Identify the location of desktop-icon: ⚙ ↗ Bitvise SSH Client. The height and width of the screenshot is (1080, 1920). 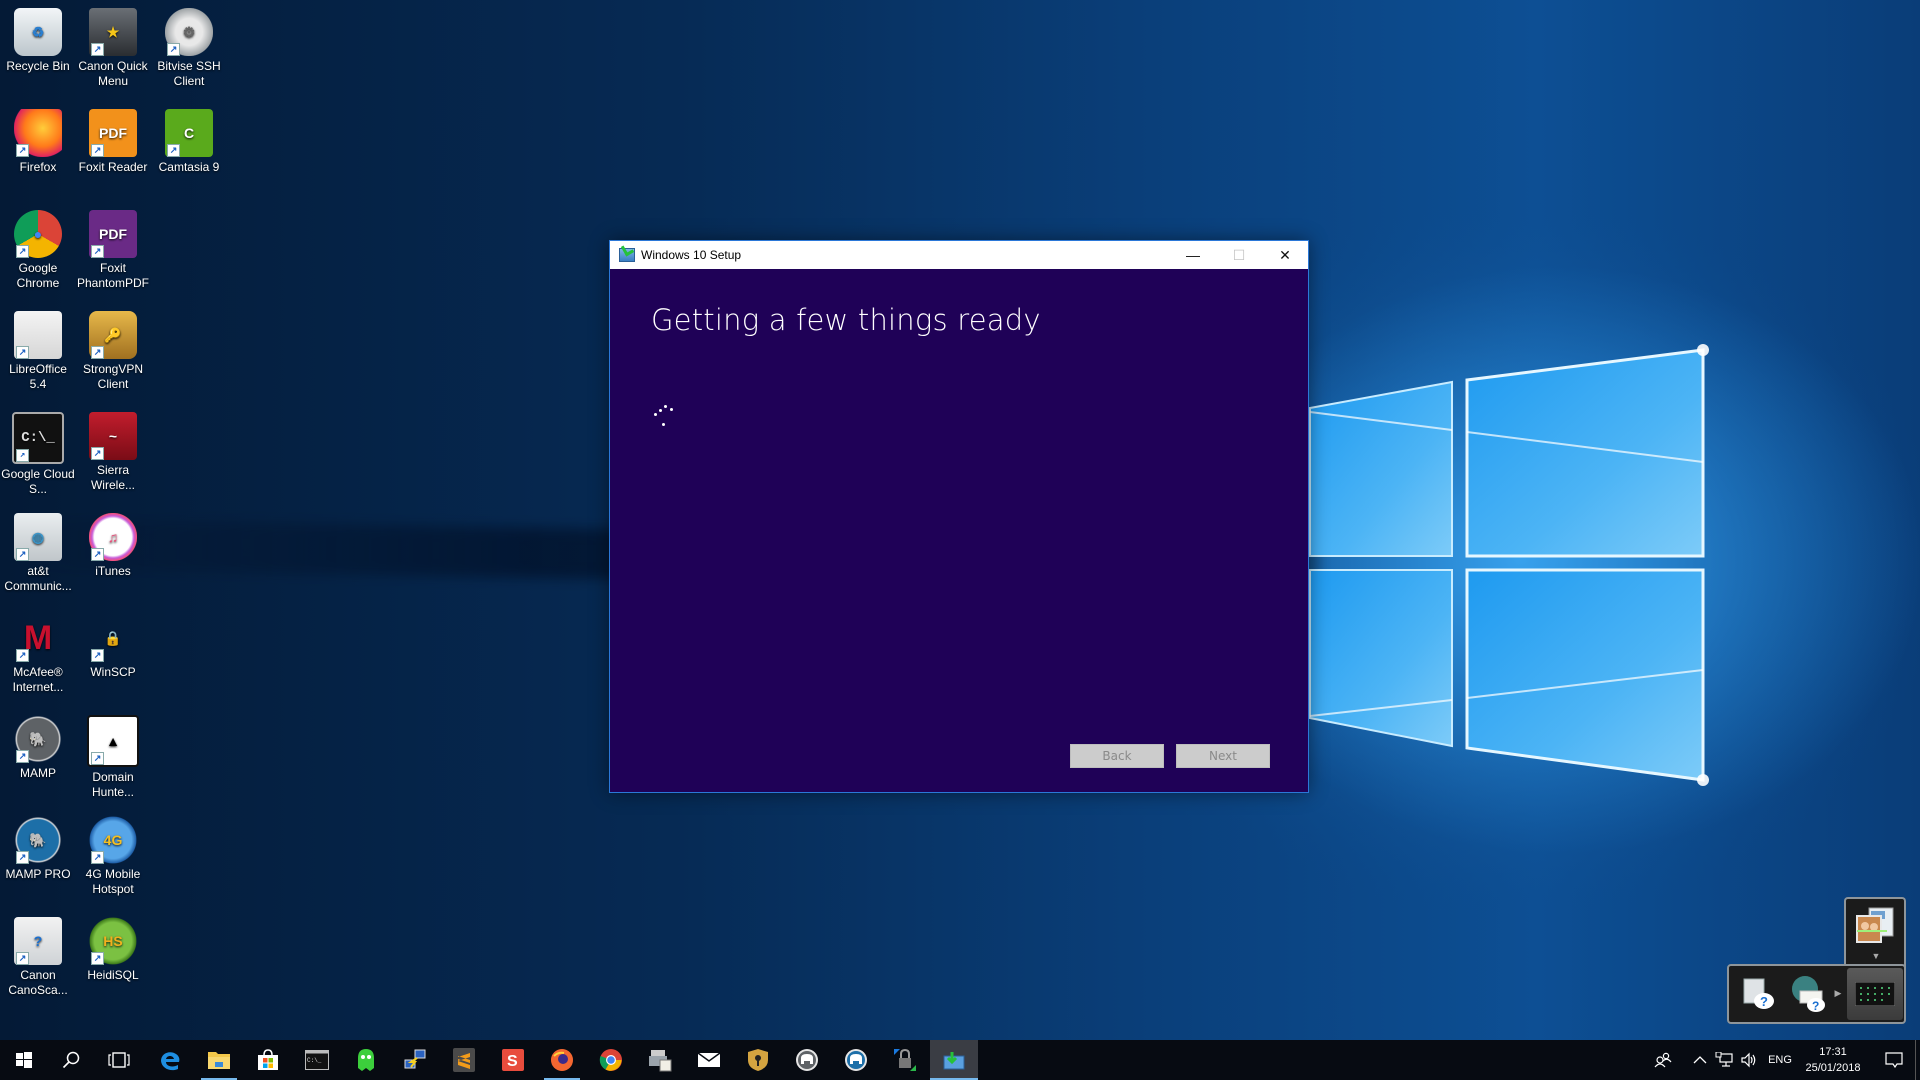
(189, 48).